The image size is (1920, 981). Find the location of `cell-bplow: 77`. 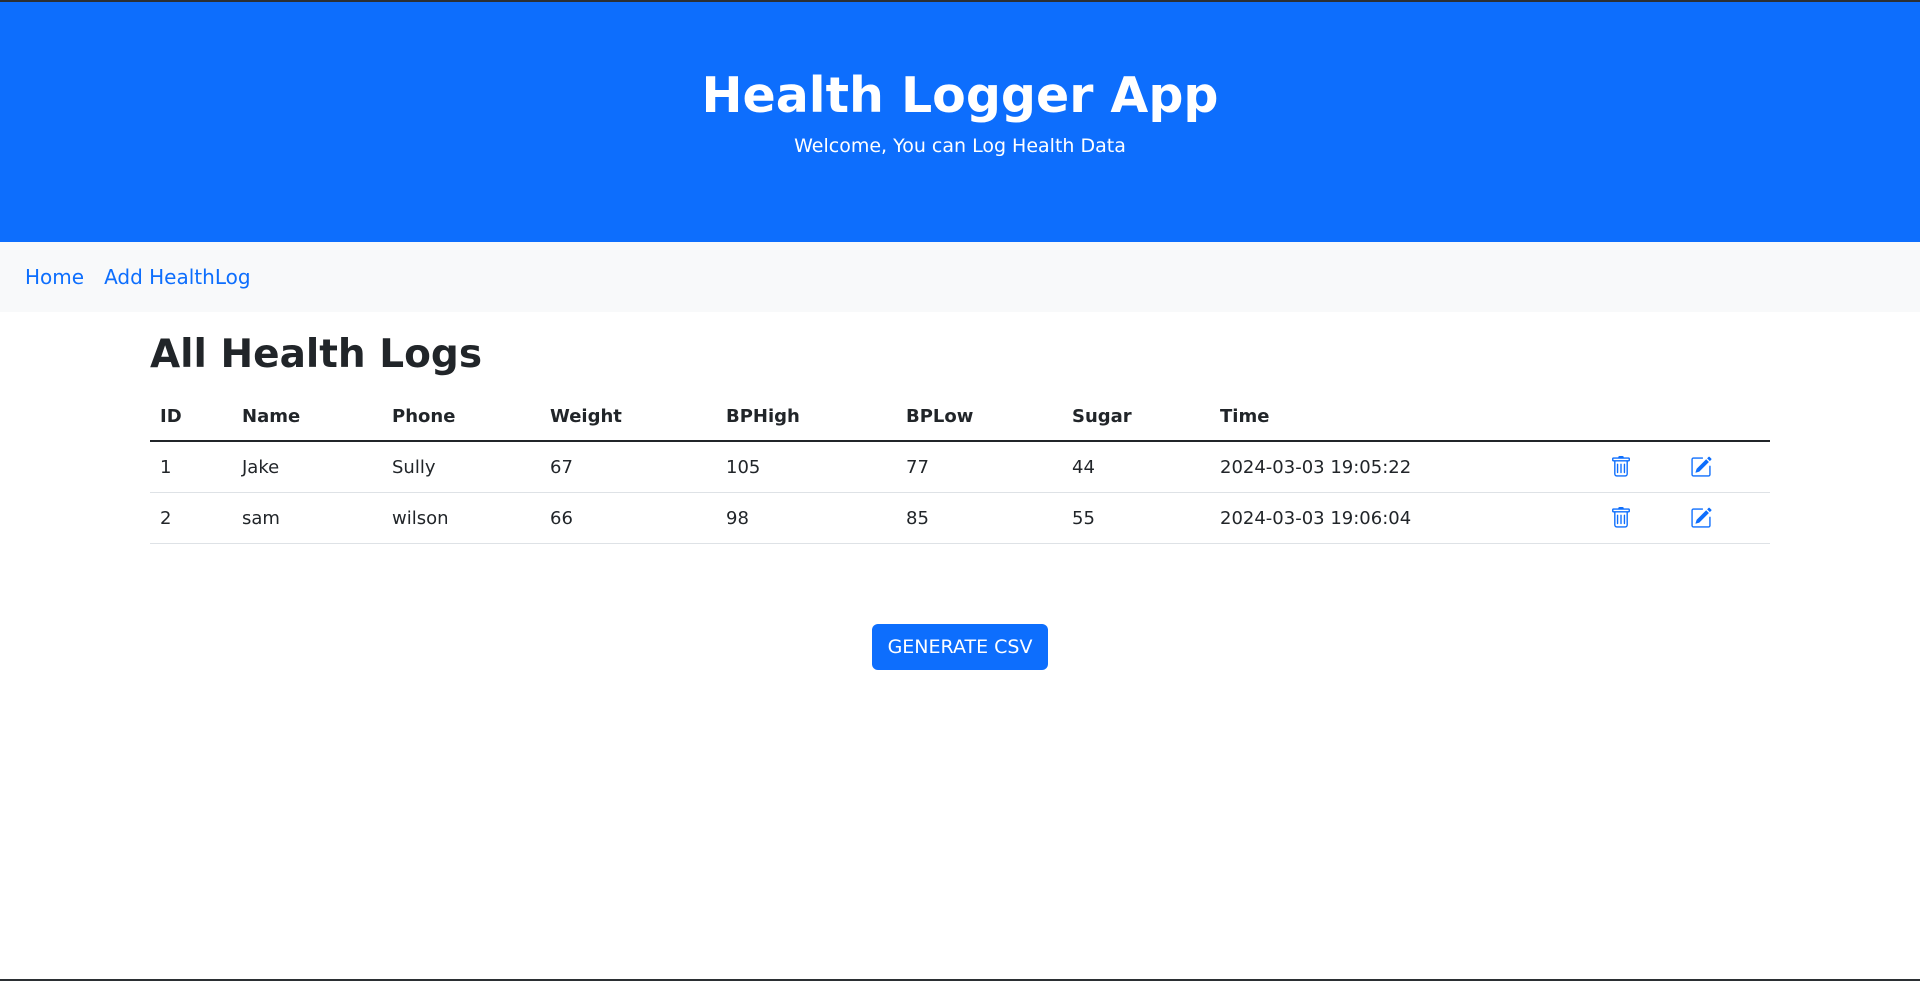

cell-bplow: 77 is located at coordinates (979, 467).